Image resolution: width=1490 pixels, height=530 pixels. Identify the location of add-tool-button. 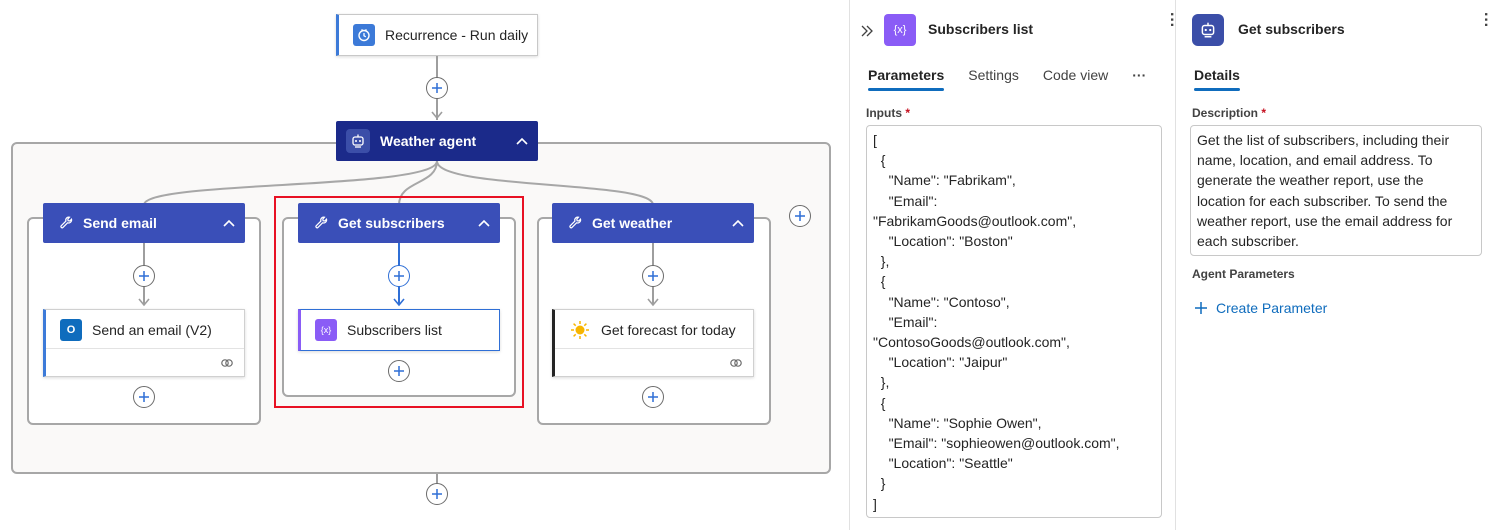
(800, 216).